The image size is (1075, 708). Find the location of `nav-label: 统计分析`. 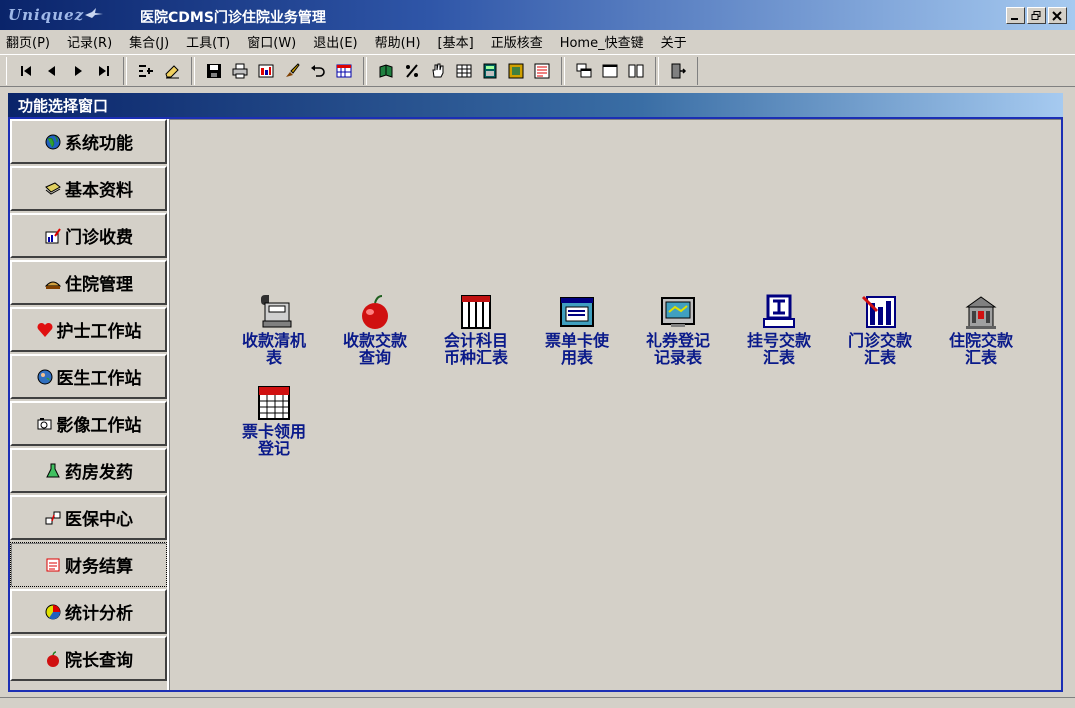

nav-label: 统计分析 is located at coordinates (99, 614).